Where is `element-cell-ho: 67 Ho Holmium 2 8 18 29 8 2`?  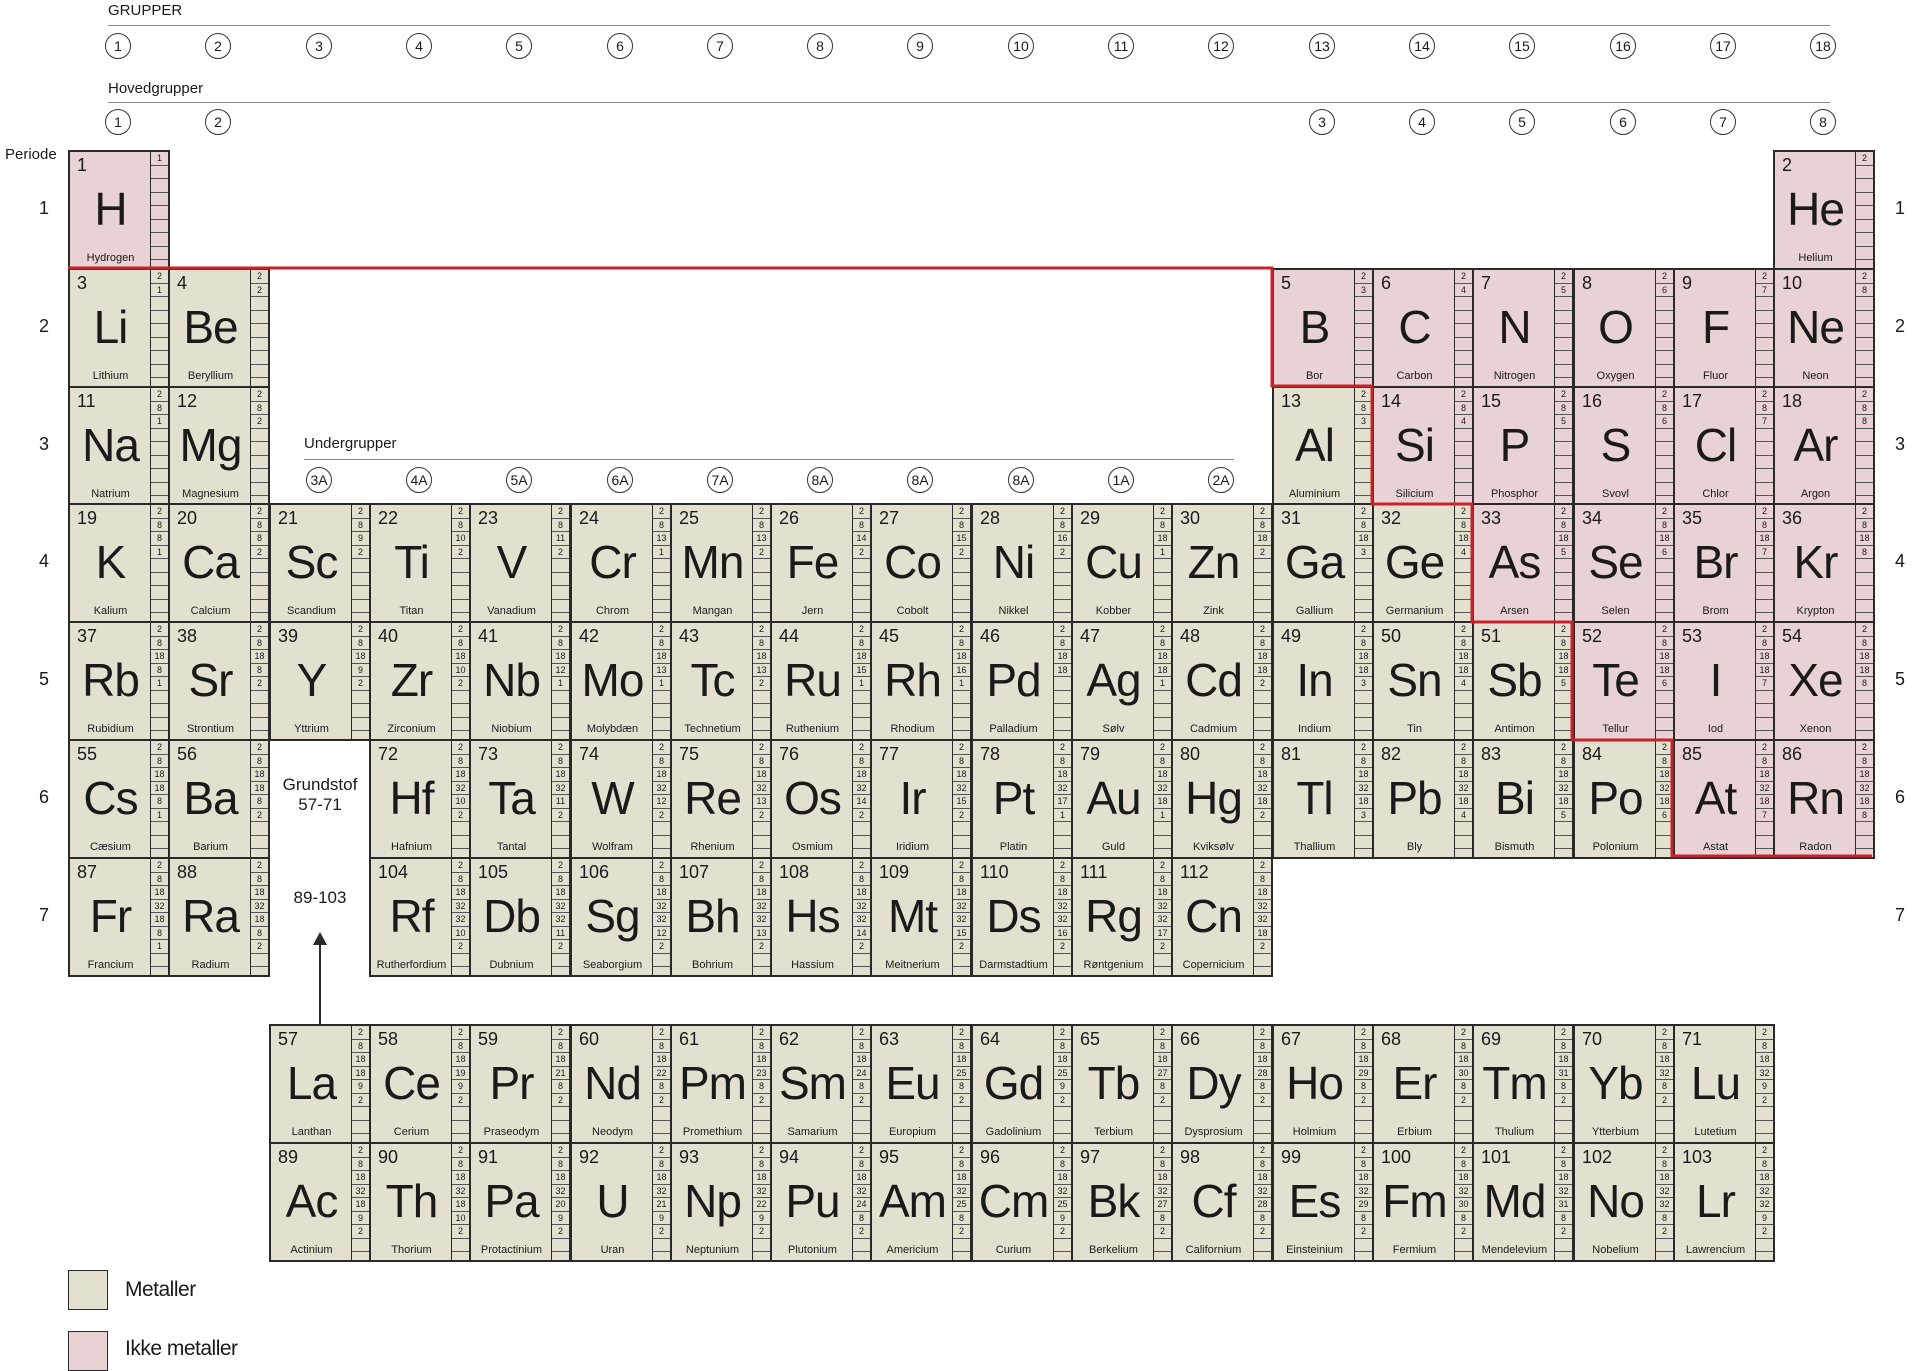 element-cell-ho: 67 Ho Holmium 2 8 18 29 8 2 is located at coordinates (1323, 1084).